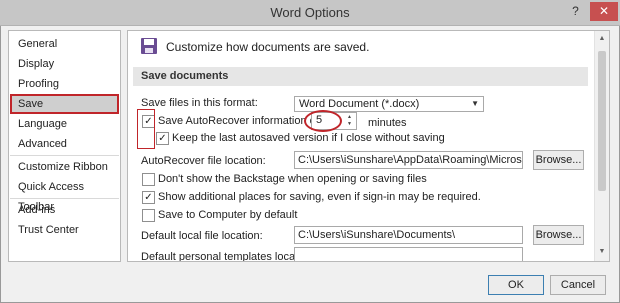  What do you see at coordinates (349, 117) in the screenshot?
I see `spin-up-icon: ▲` at bounding box center [349, 117].